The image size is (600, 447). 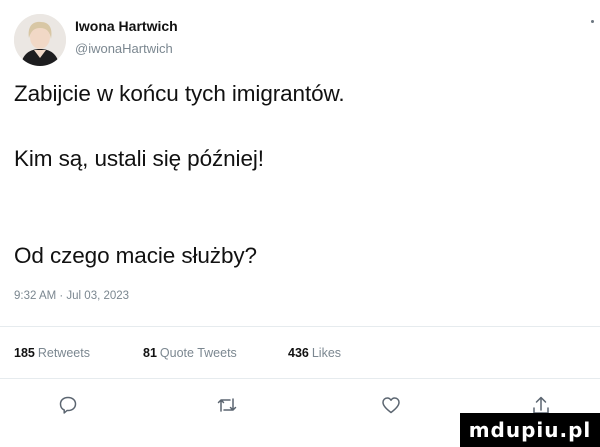 I want to click on avatar-image, so click(x=40, y=40).